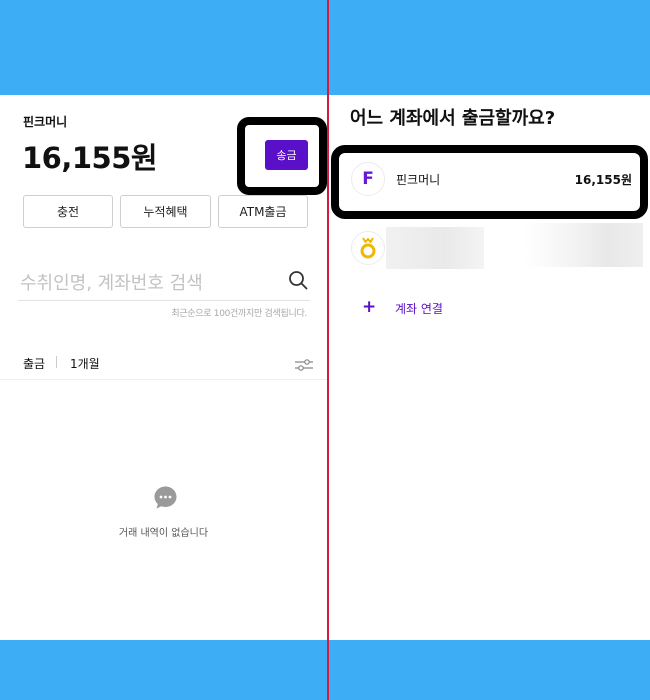 The height and width of the screenshot is (700, 650). Describe the element at coordinates (163, 365) in the screenshot. I see `filter-bar: 출금 1개월` at that location.